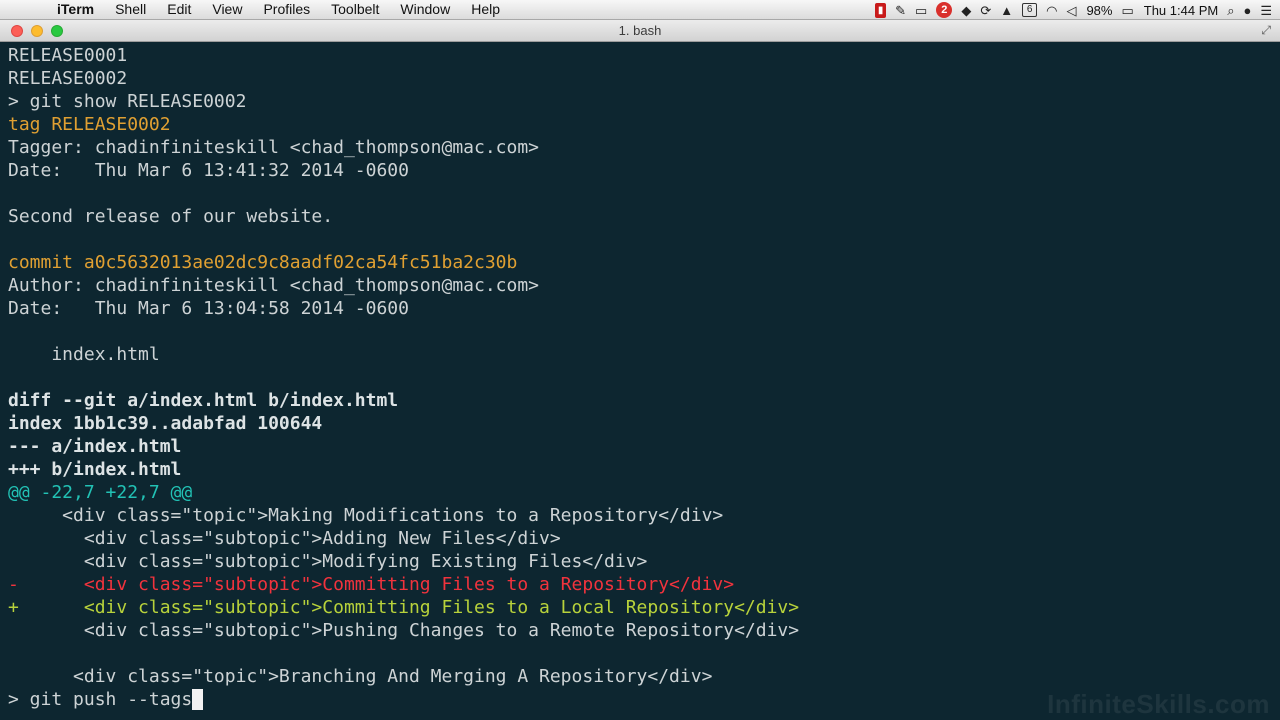  What do you see at coordinates (966, 10) in the screenshot?
I see `evernote-icon: ◆` at bounding box center [966, 10].